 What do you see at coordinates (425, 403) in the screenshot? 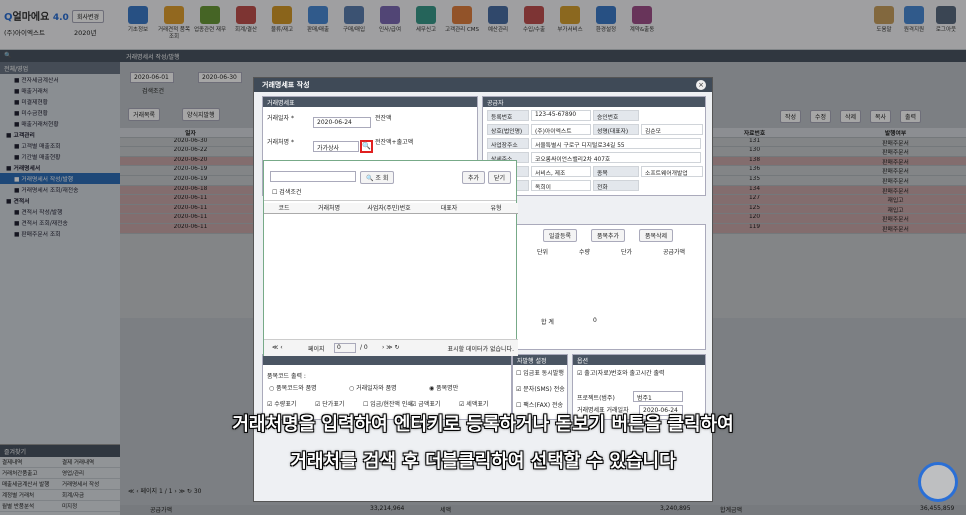
I see `print-check: ☑ 금액표기` at bounding box center [425, 403].